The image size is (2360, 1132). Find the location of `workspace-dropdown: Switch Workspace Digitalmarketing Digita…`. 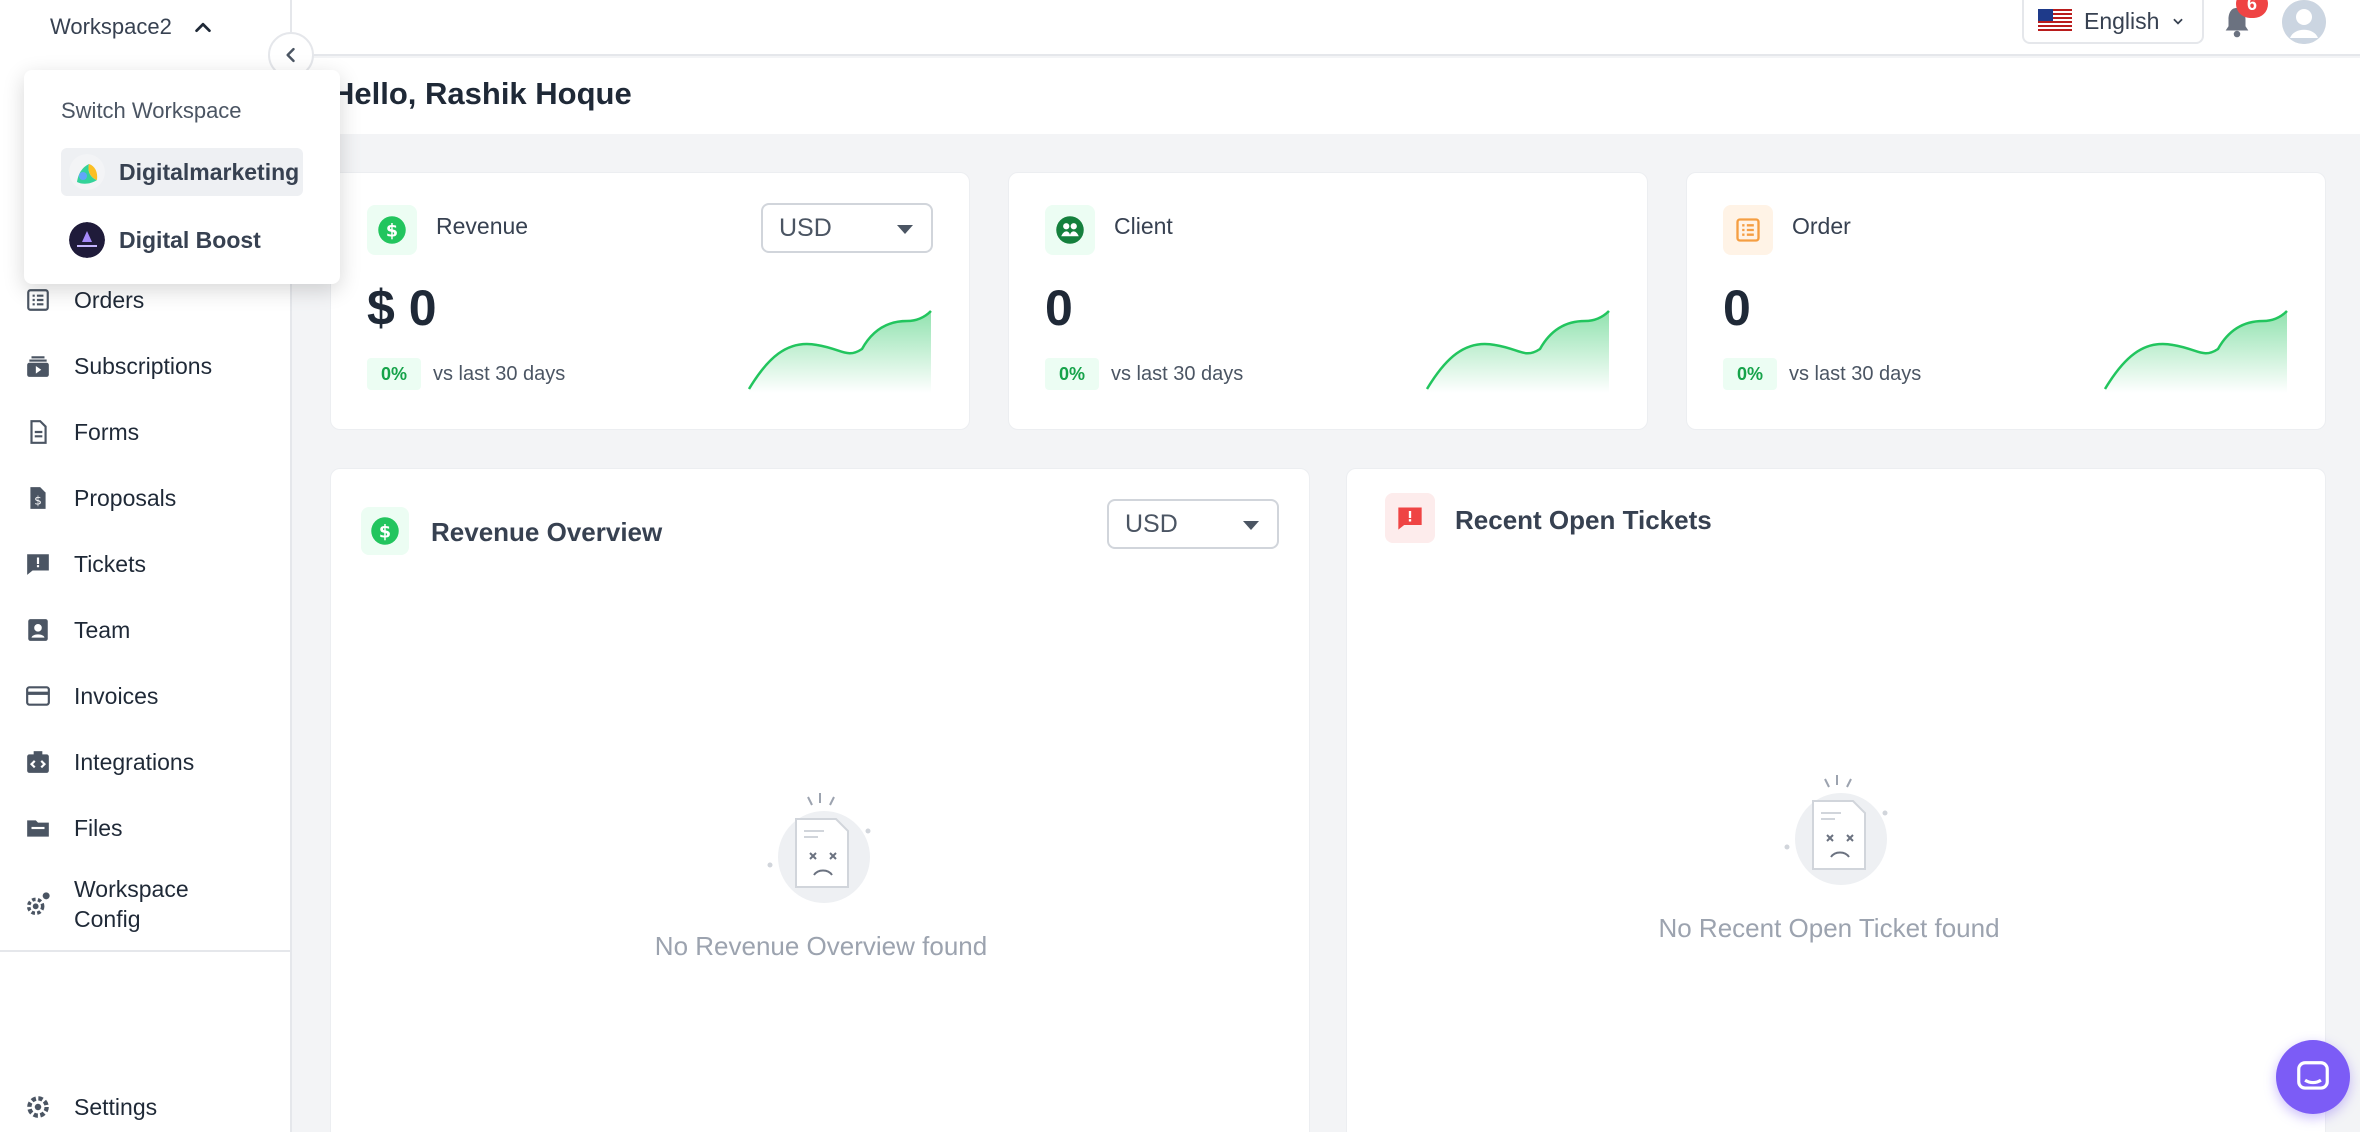

workspace-dropdown: Switch Workspace Digitalmarketing Digita… is located at coordinates (182, 177).